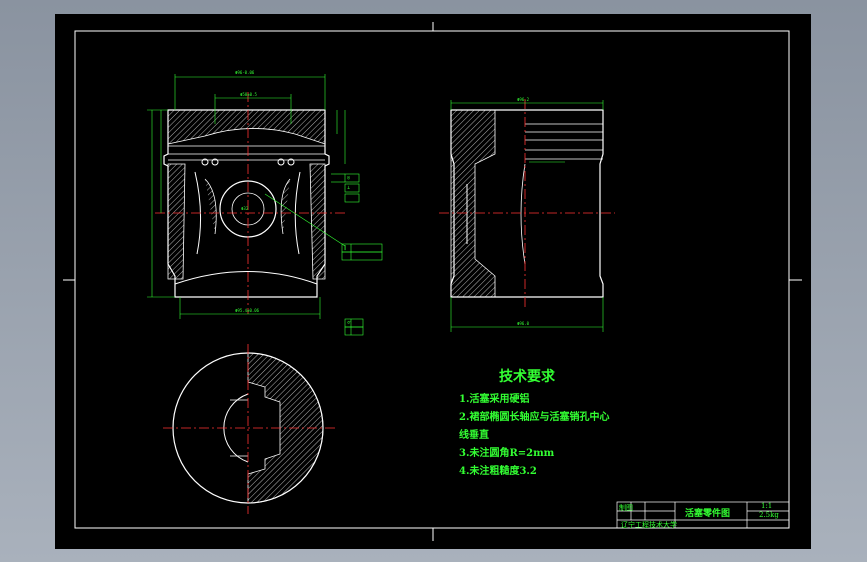 The width and height of the screenshot is (867, 562). I want to click on gdt-symbol-a: ◎, so click(349, 178).